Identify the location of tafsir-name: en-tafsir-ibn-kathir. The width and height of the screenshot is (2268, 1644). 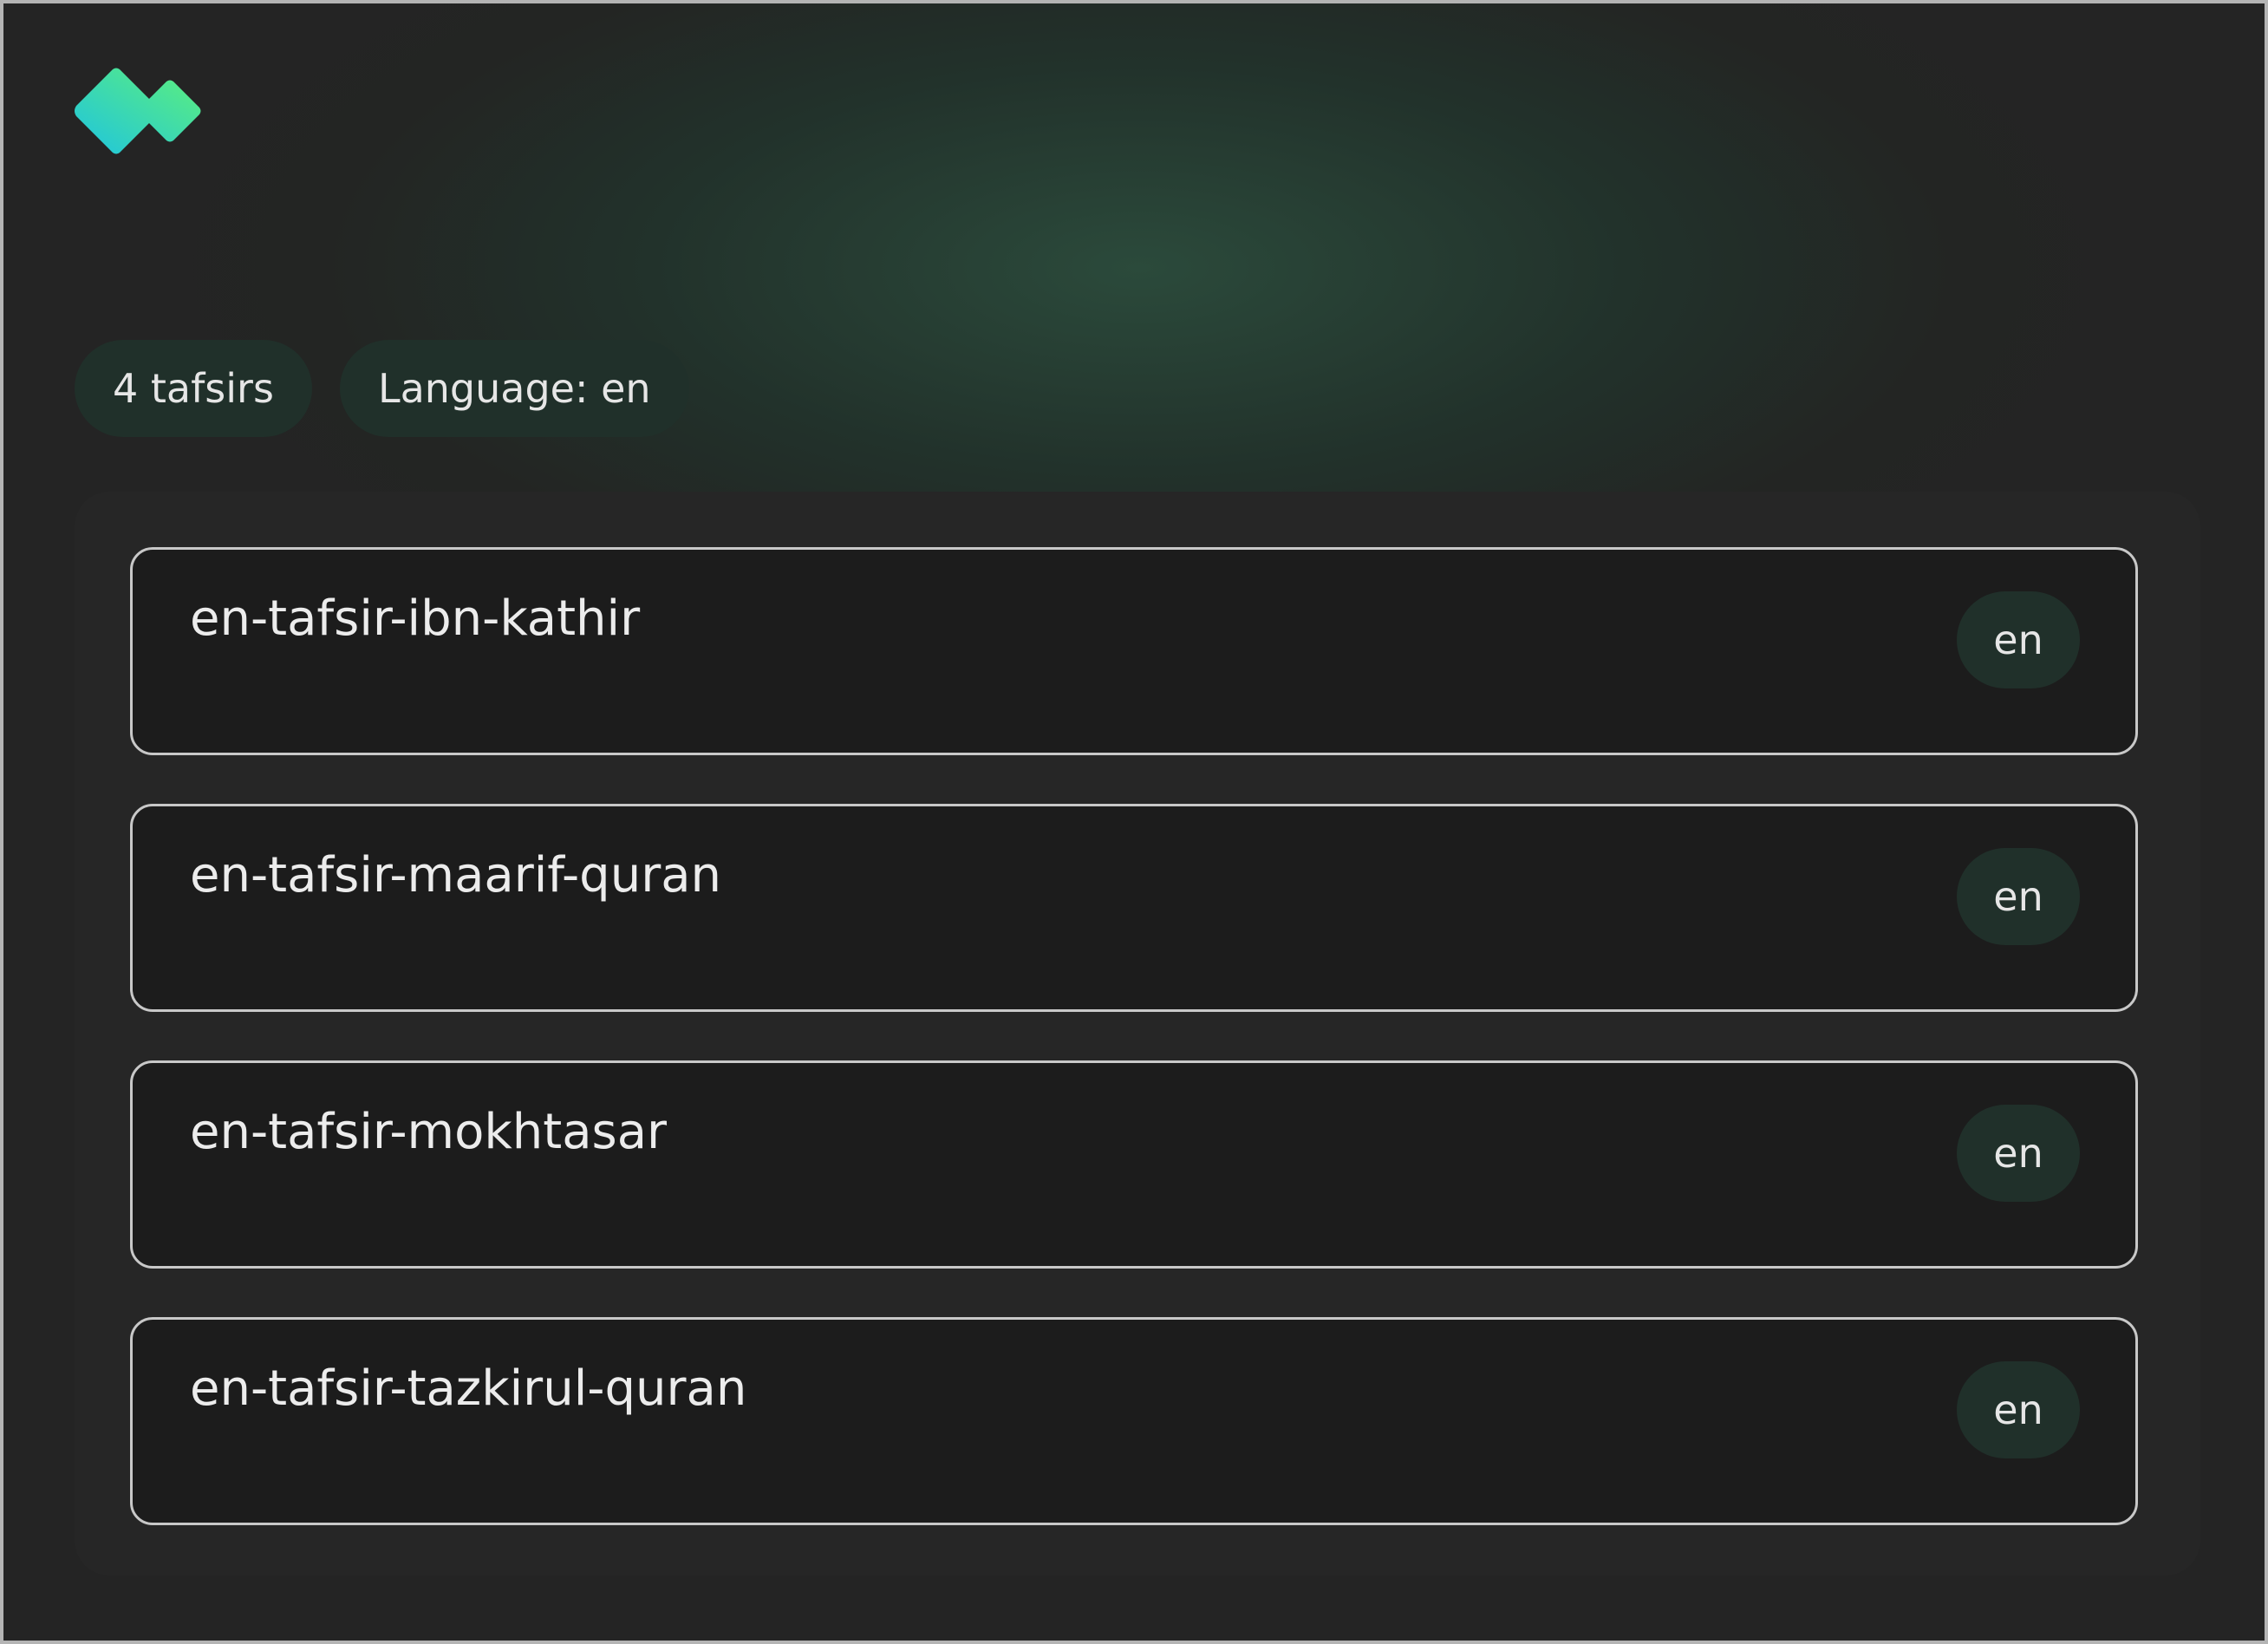
(415, 618).